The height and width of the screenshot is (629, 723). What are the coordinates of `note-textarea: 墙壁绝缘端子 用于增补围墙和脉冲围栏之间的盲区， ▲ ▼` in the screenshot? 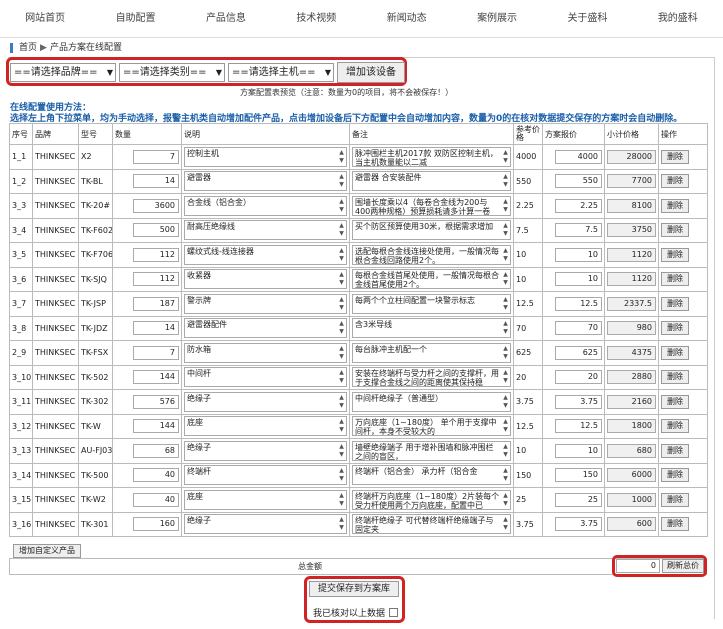 It's located at (431, 450).